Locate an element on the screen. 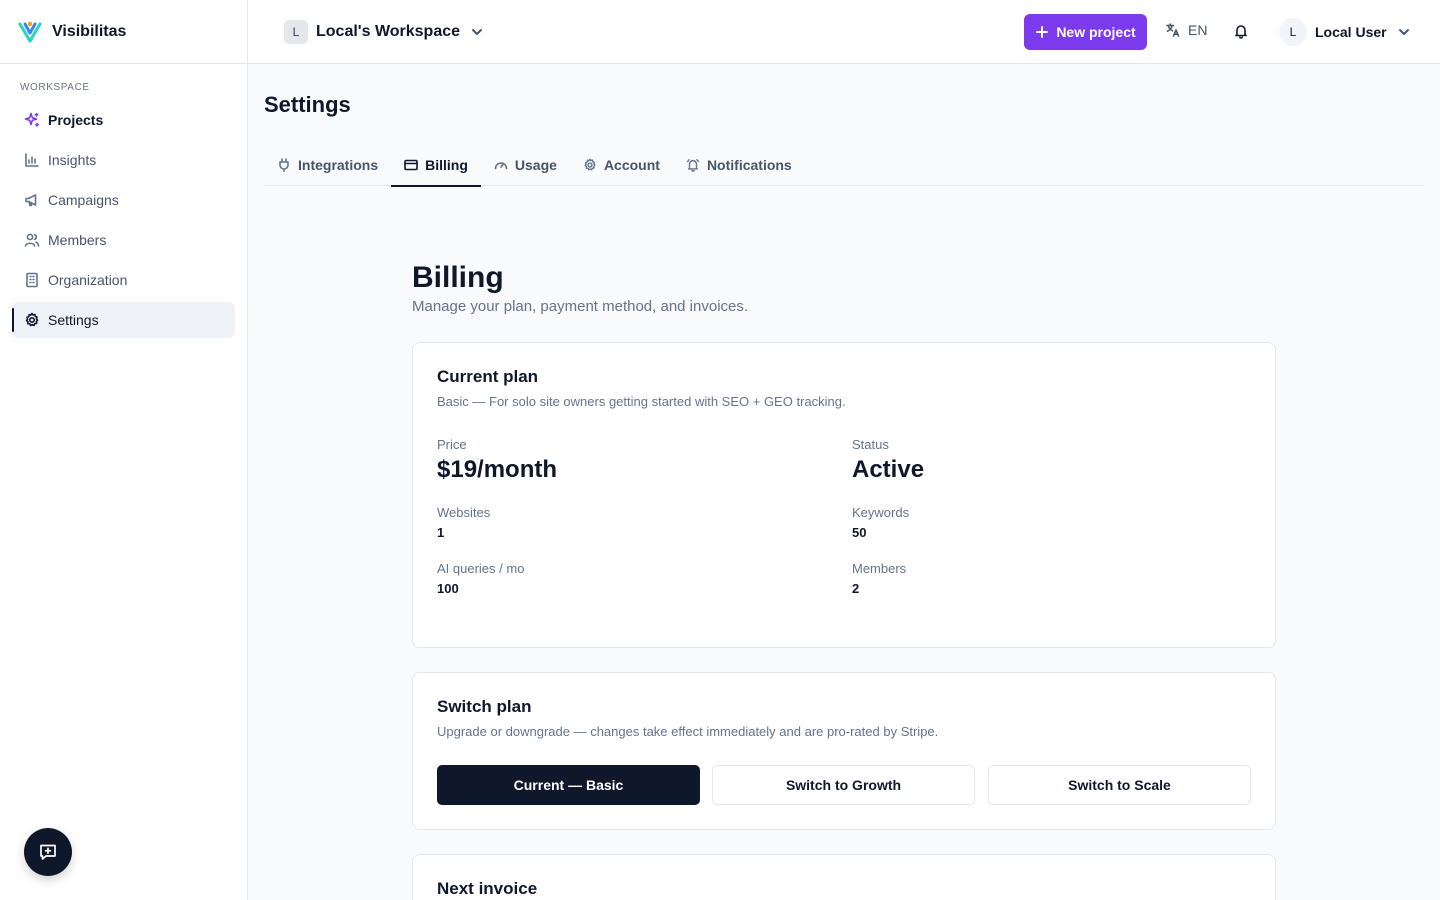  visibilitas-logo-icon is located at coordinates (30, 32).